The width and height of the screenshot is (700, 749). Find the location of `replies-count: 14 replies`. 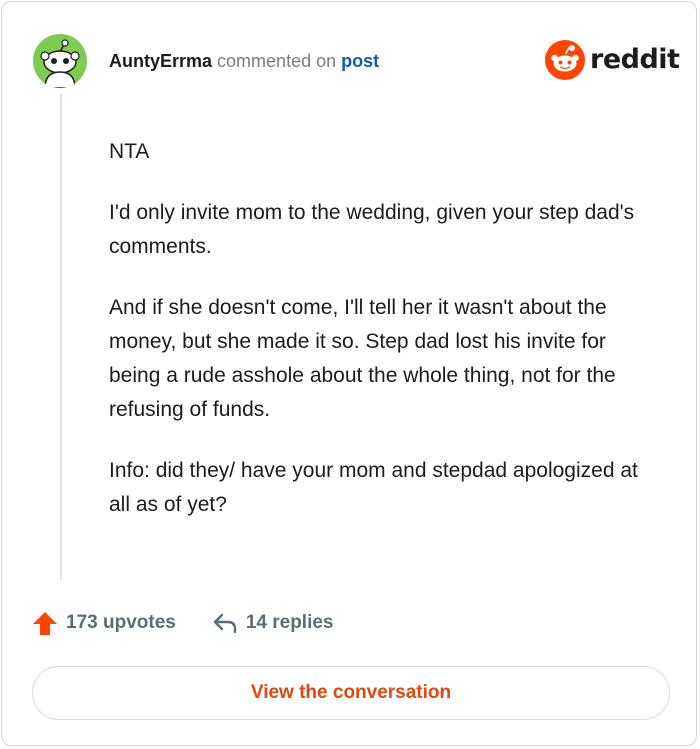

replies-count: 14 replies is located at coordinates (289, 622).